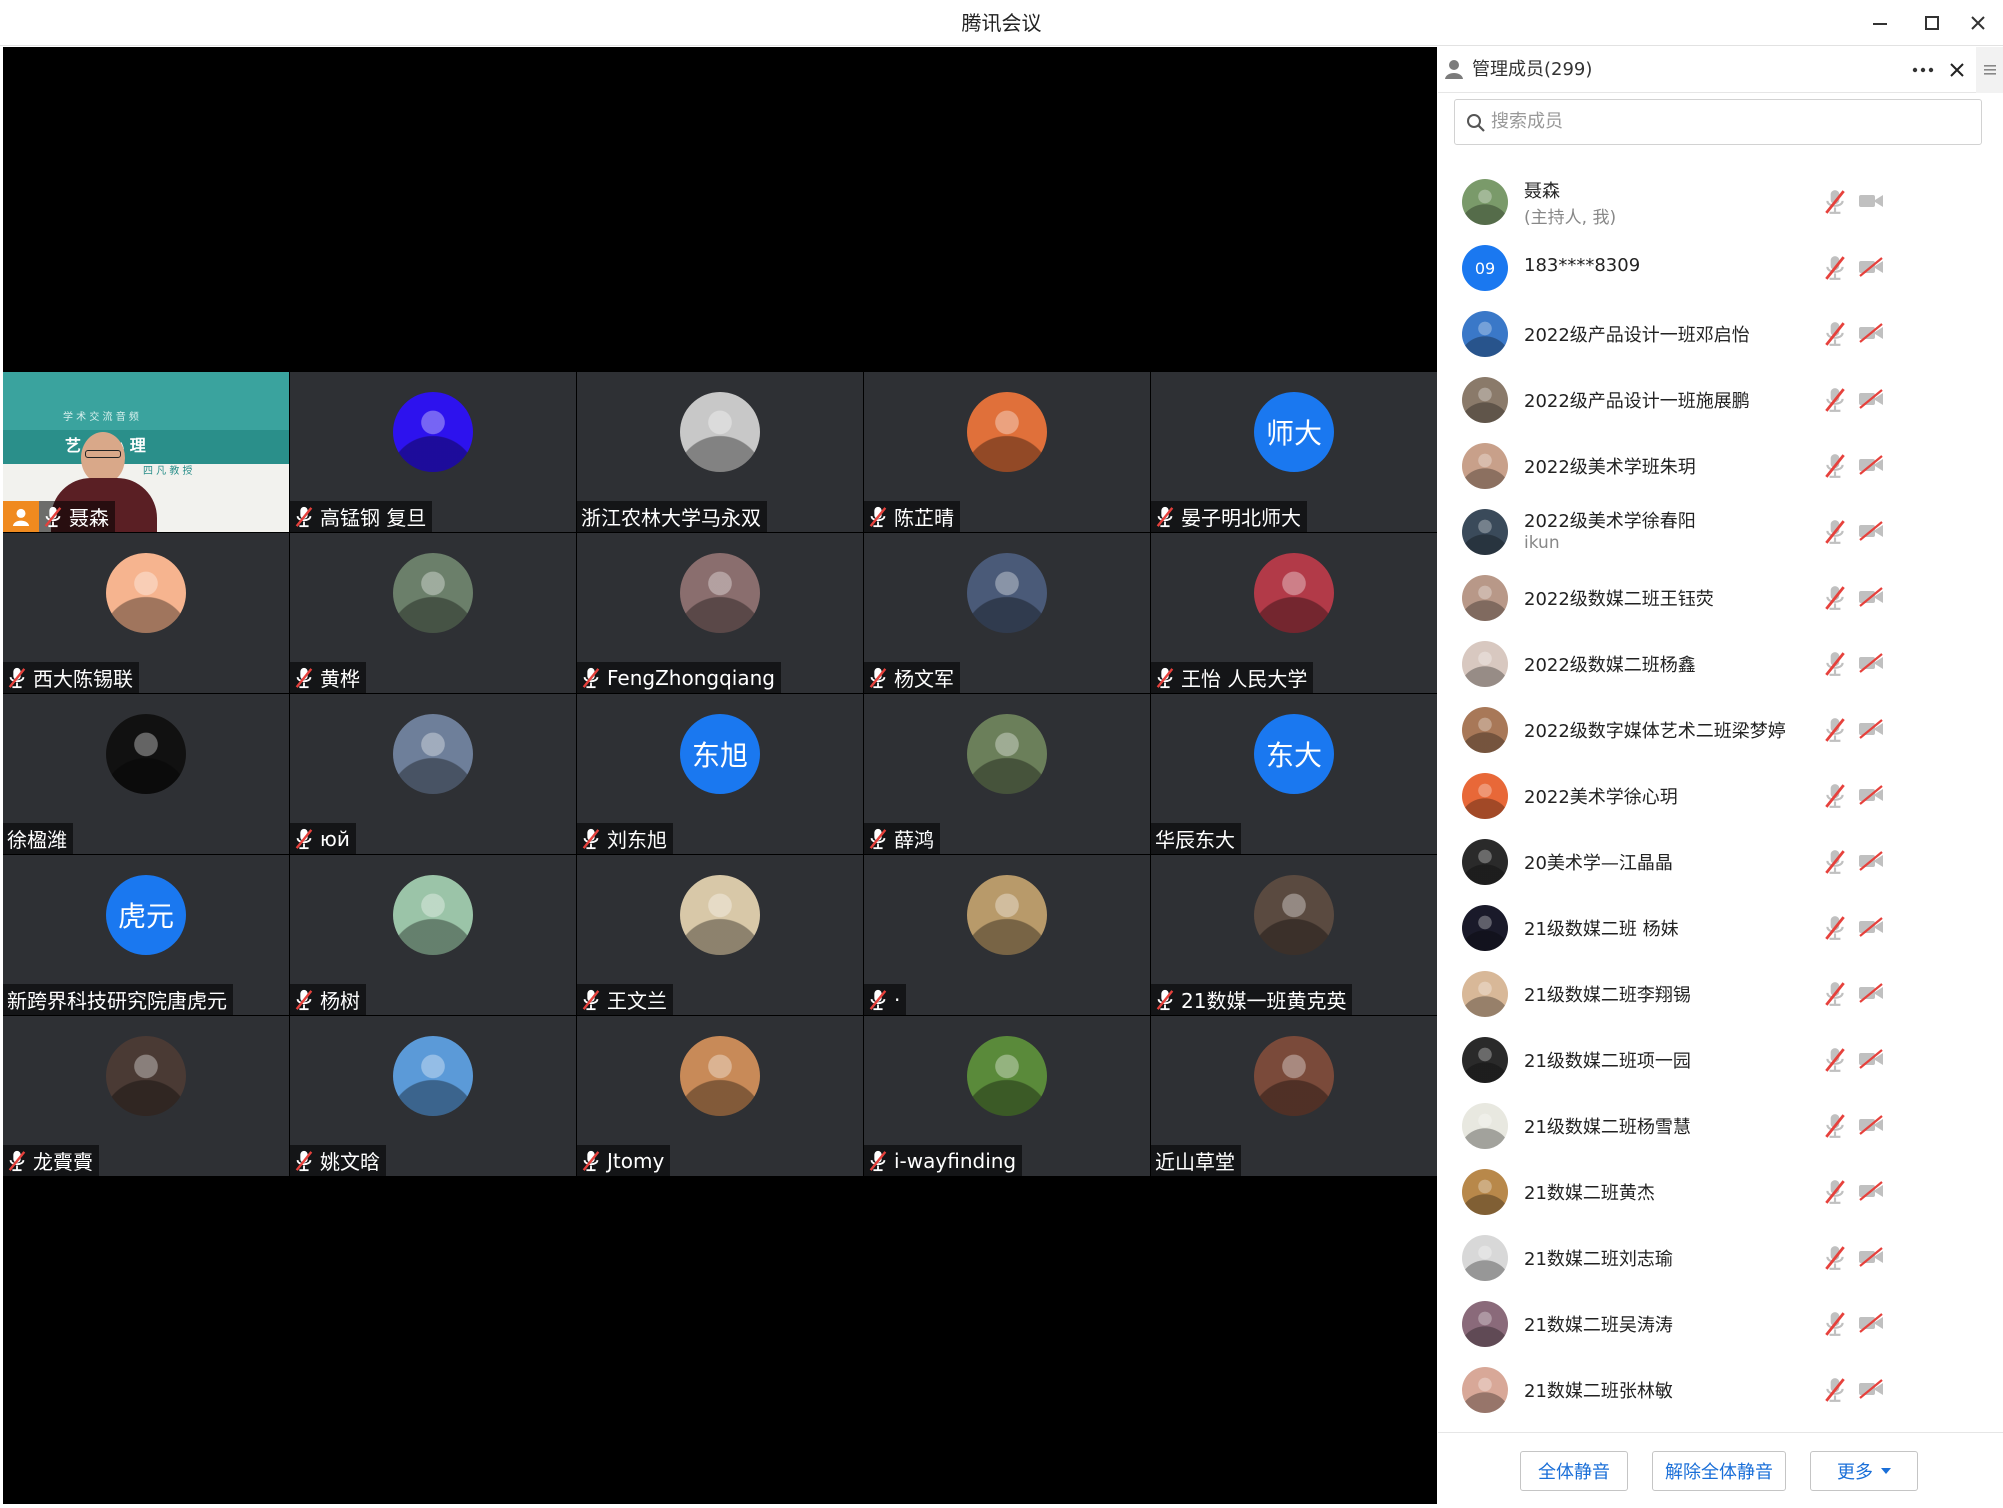 The image size is (2003, 1508). What do you see at coordinates (1720, 796) in the screenshot?
I see `member-row: 2022美术学徐心玥` at bounding box center [1720, 796].